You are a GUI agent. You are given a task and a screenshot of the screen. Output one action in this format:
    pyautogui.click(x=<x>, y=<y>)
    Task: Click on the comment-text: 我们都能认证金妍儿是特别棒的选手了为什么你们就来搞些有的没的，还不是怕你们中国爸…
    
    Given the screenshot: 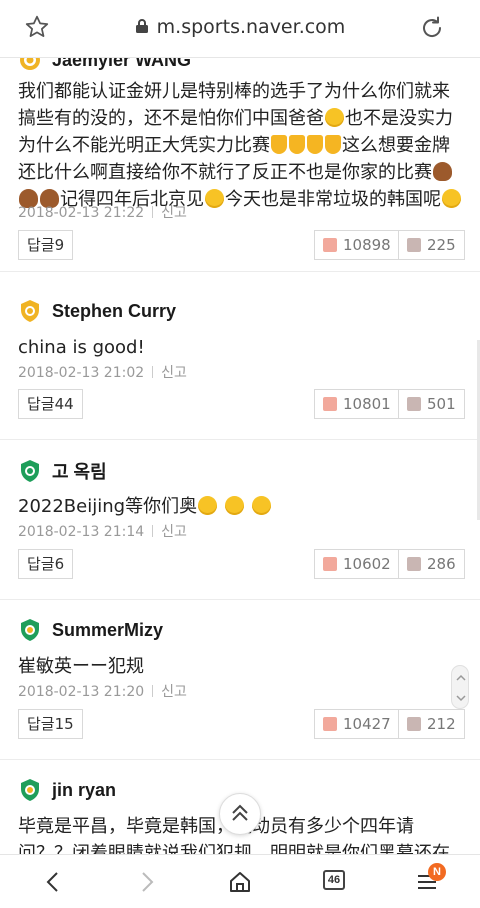 What is the action you would take?
    pyautogui.click(x=240, y=145)
    